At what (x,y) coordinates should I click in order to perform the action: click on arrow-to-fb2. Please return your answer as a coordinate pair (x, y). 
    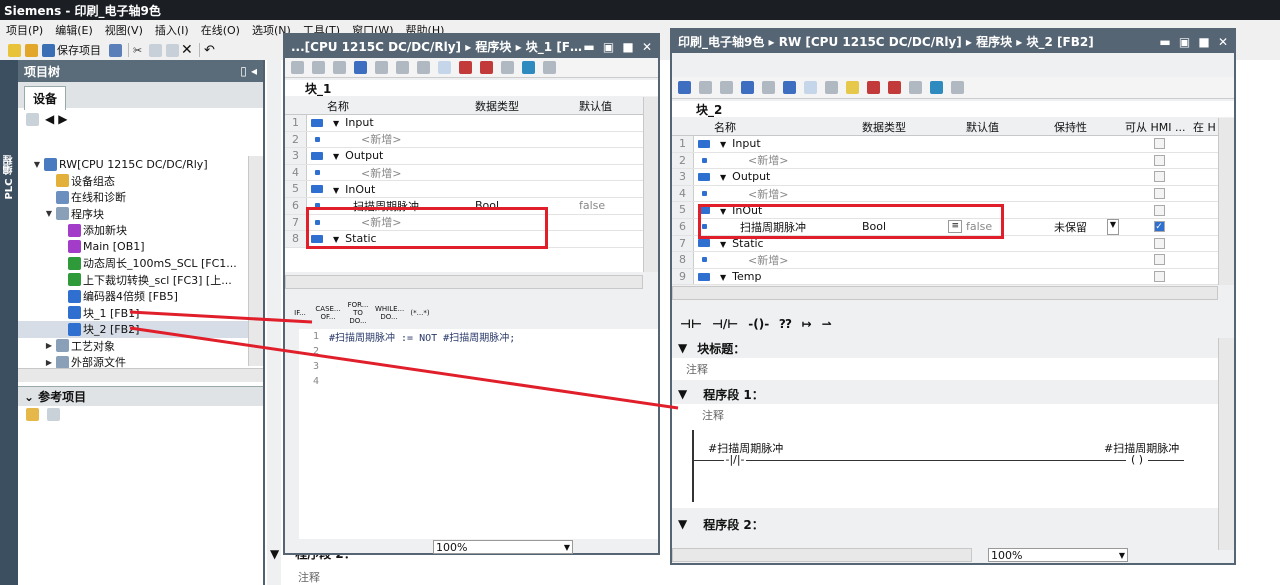
    Looking at the image, I should click on (404, 368).